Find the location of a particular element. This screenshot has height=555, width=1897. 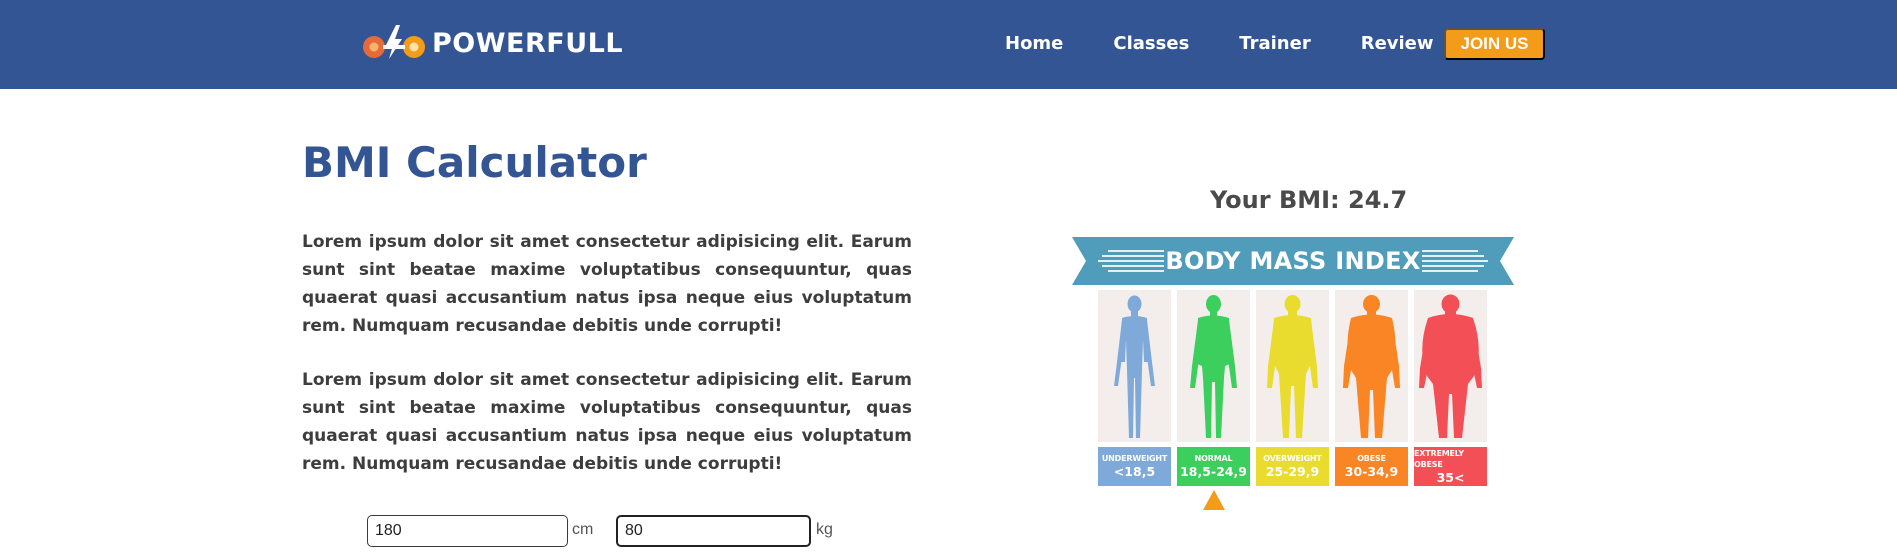

height-input is located at coordinates (467, 531).